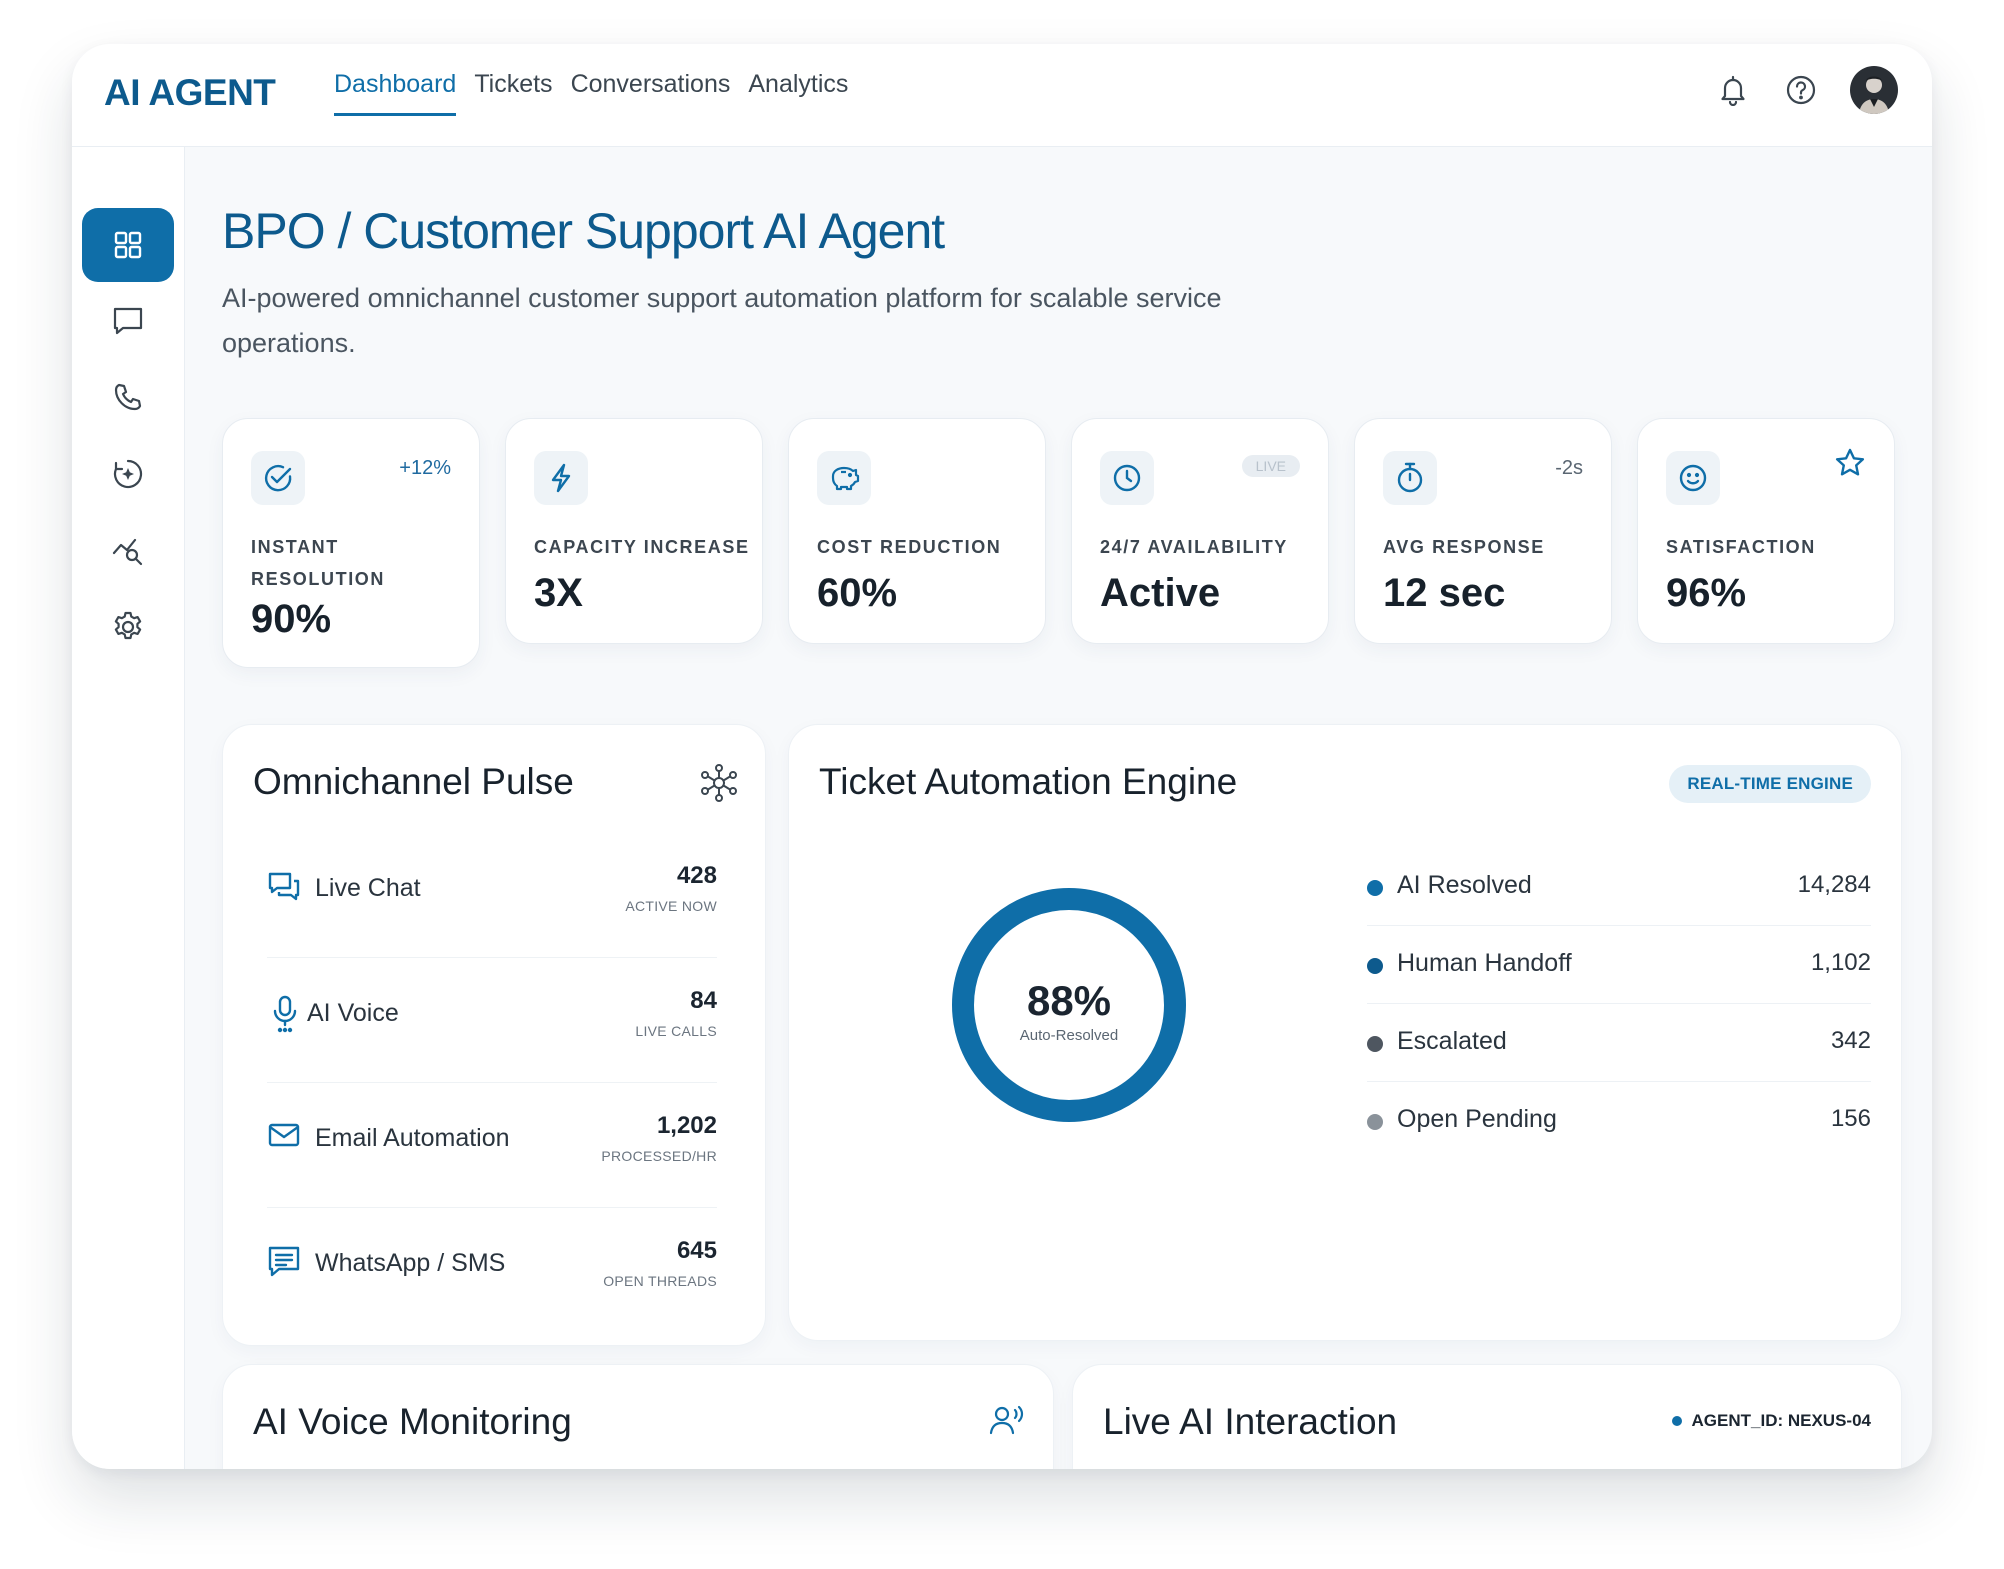  I want to click on nav-conversations: Conversations, so click(651, 93).